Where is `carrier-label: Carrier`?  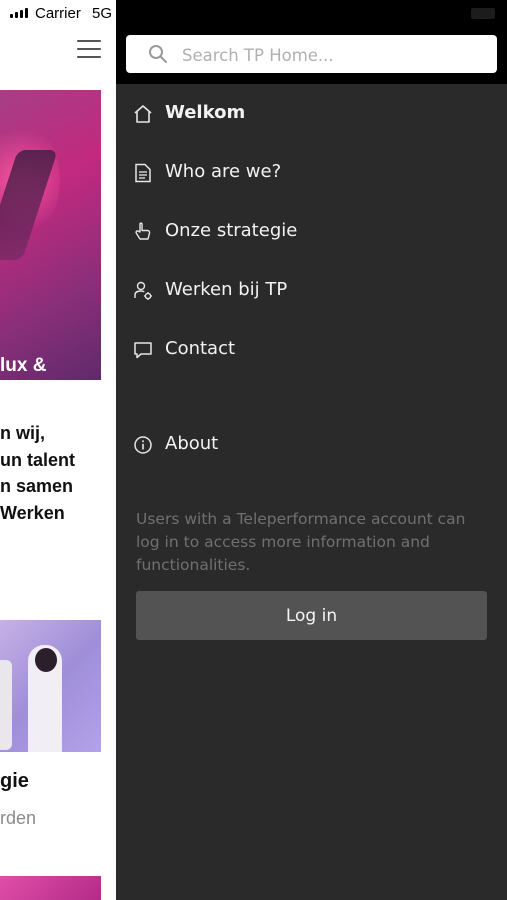
carrier-label: Carrier is located at coordinates (58, 13).